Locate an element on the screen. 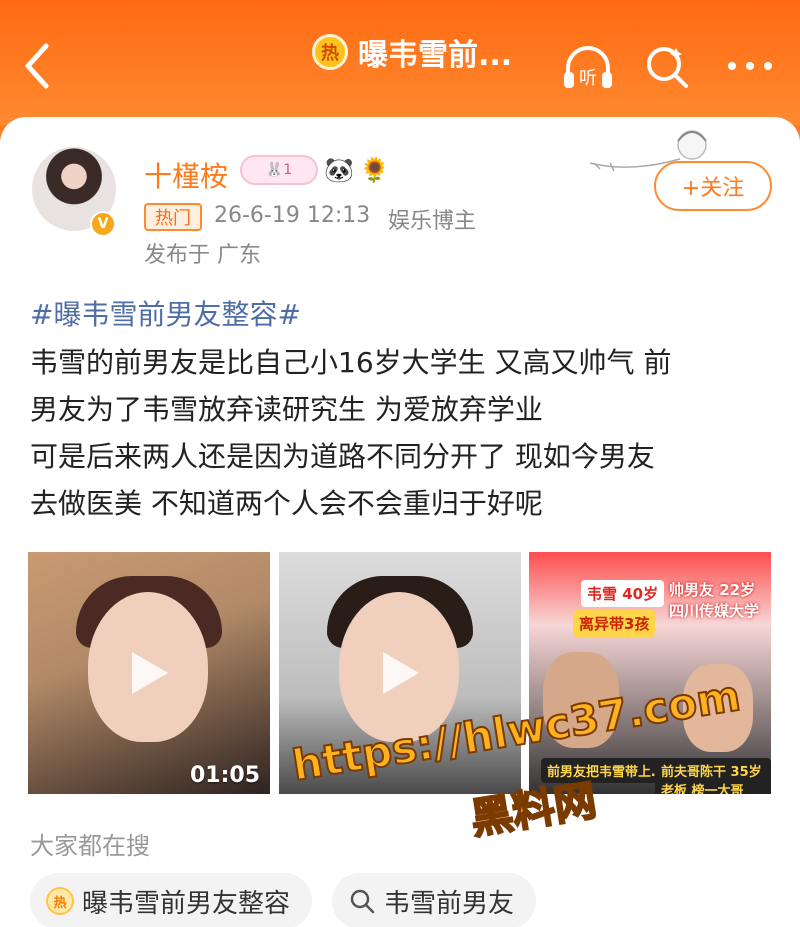 The height and width of the screenshot is (927, 800). topic-link: #曝韦雪前男友整容# is located at coordinates (165, 313).